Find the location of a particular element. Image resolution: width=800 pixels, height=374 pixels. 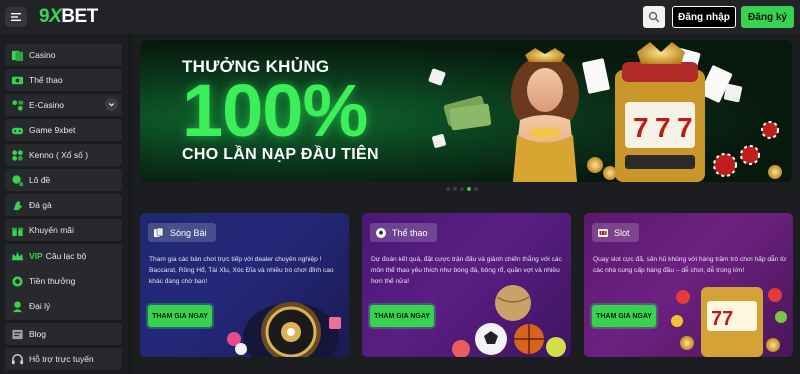

sidebar-item-da-ga: Đá gà is located at coordinates (63, 205).